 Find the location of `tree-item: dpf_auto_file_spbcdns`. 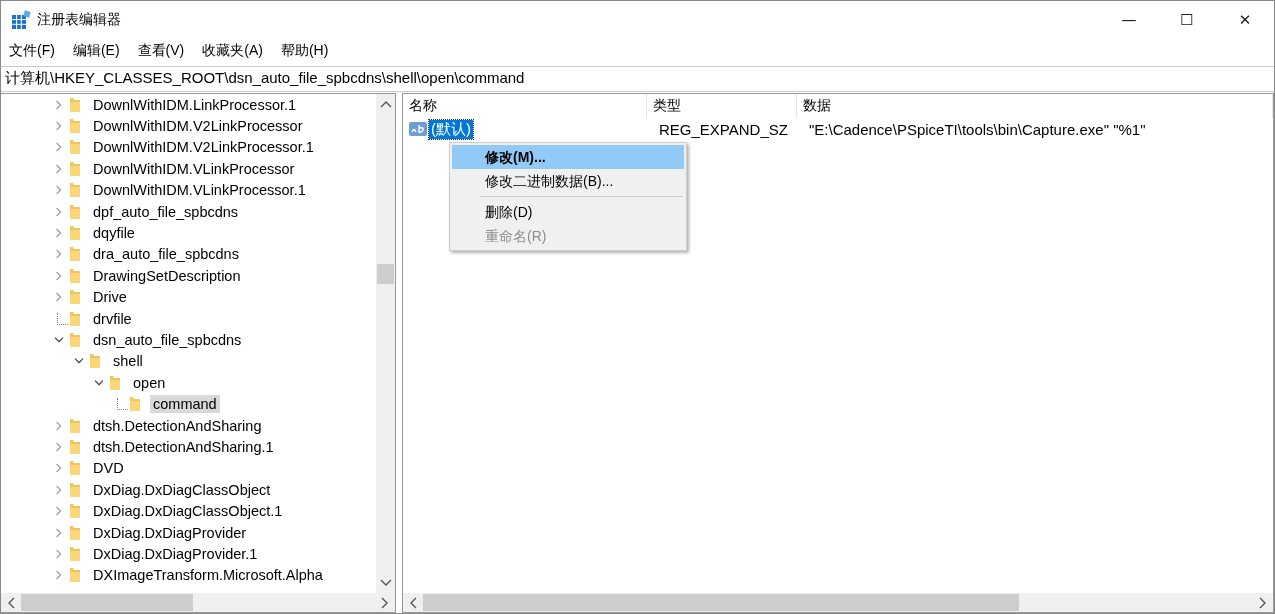

tree-item: dpf_auto_file_spbcdns is located at coordinates (166, 211).